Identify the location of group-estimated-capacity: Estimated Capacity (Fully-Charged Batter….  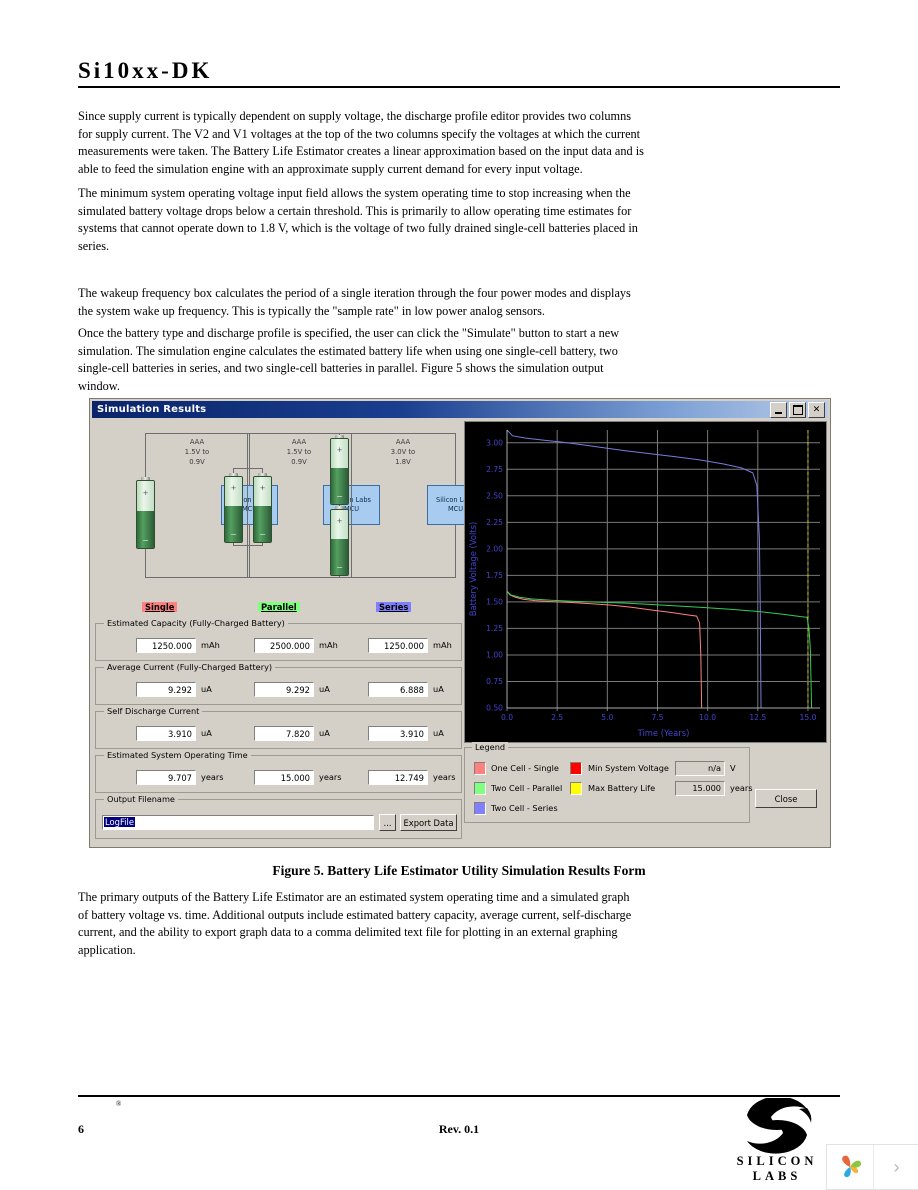
(279, 639).